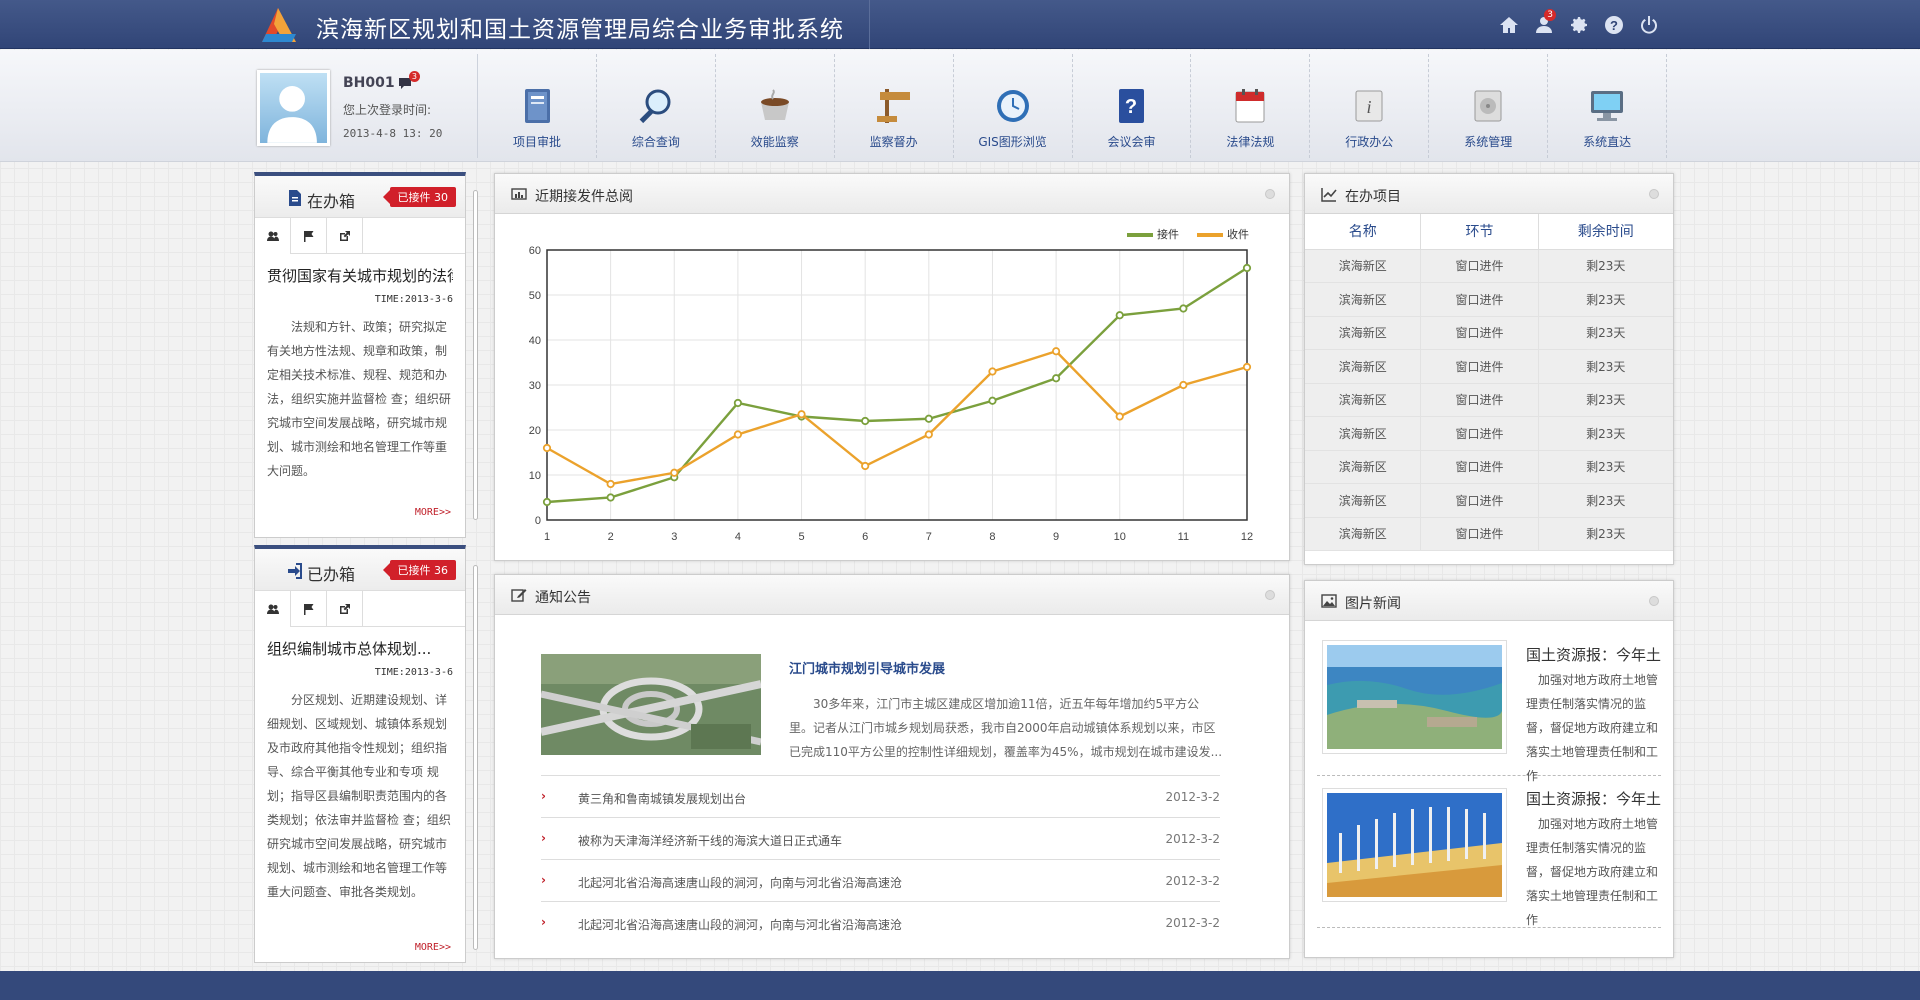  I want to click on top-bar: 滨海新区规划和国土资源管理局综合业务审批系统 3 ?, so click(960, 24).